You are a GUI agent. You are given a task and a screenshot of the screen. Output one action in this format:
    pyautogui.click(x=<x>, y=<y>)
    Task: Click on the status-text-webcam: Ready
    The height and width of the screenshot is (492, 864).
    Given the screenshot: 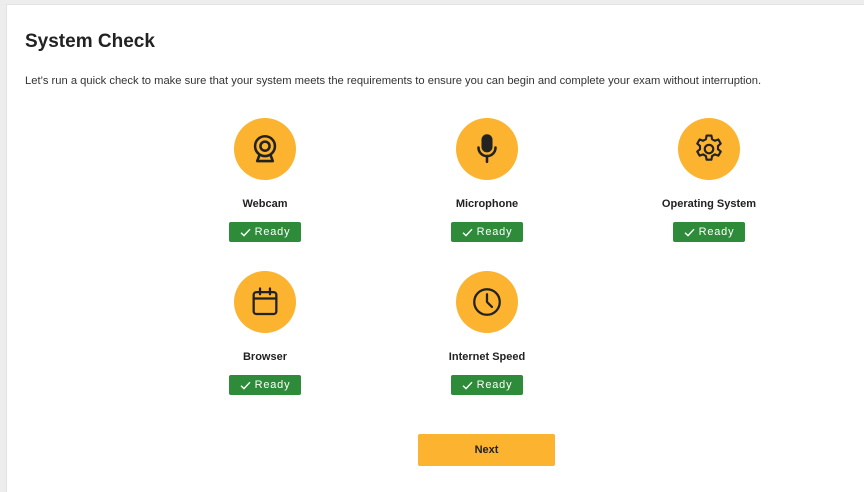 What is the action you would take?
    pyautogui.click(x=272, y=232)
    